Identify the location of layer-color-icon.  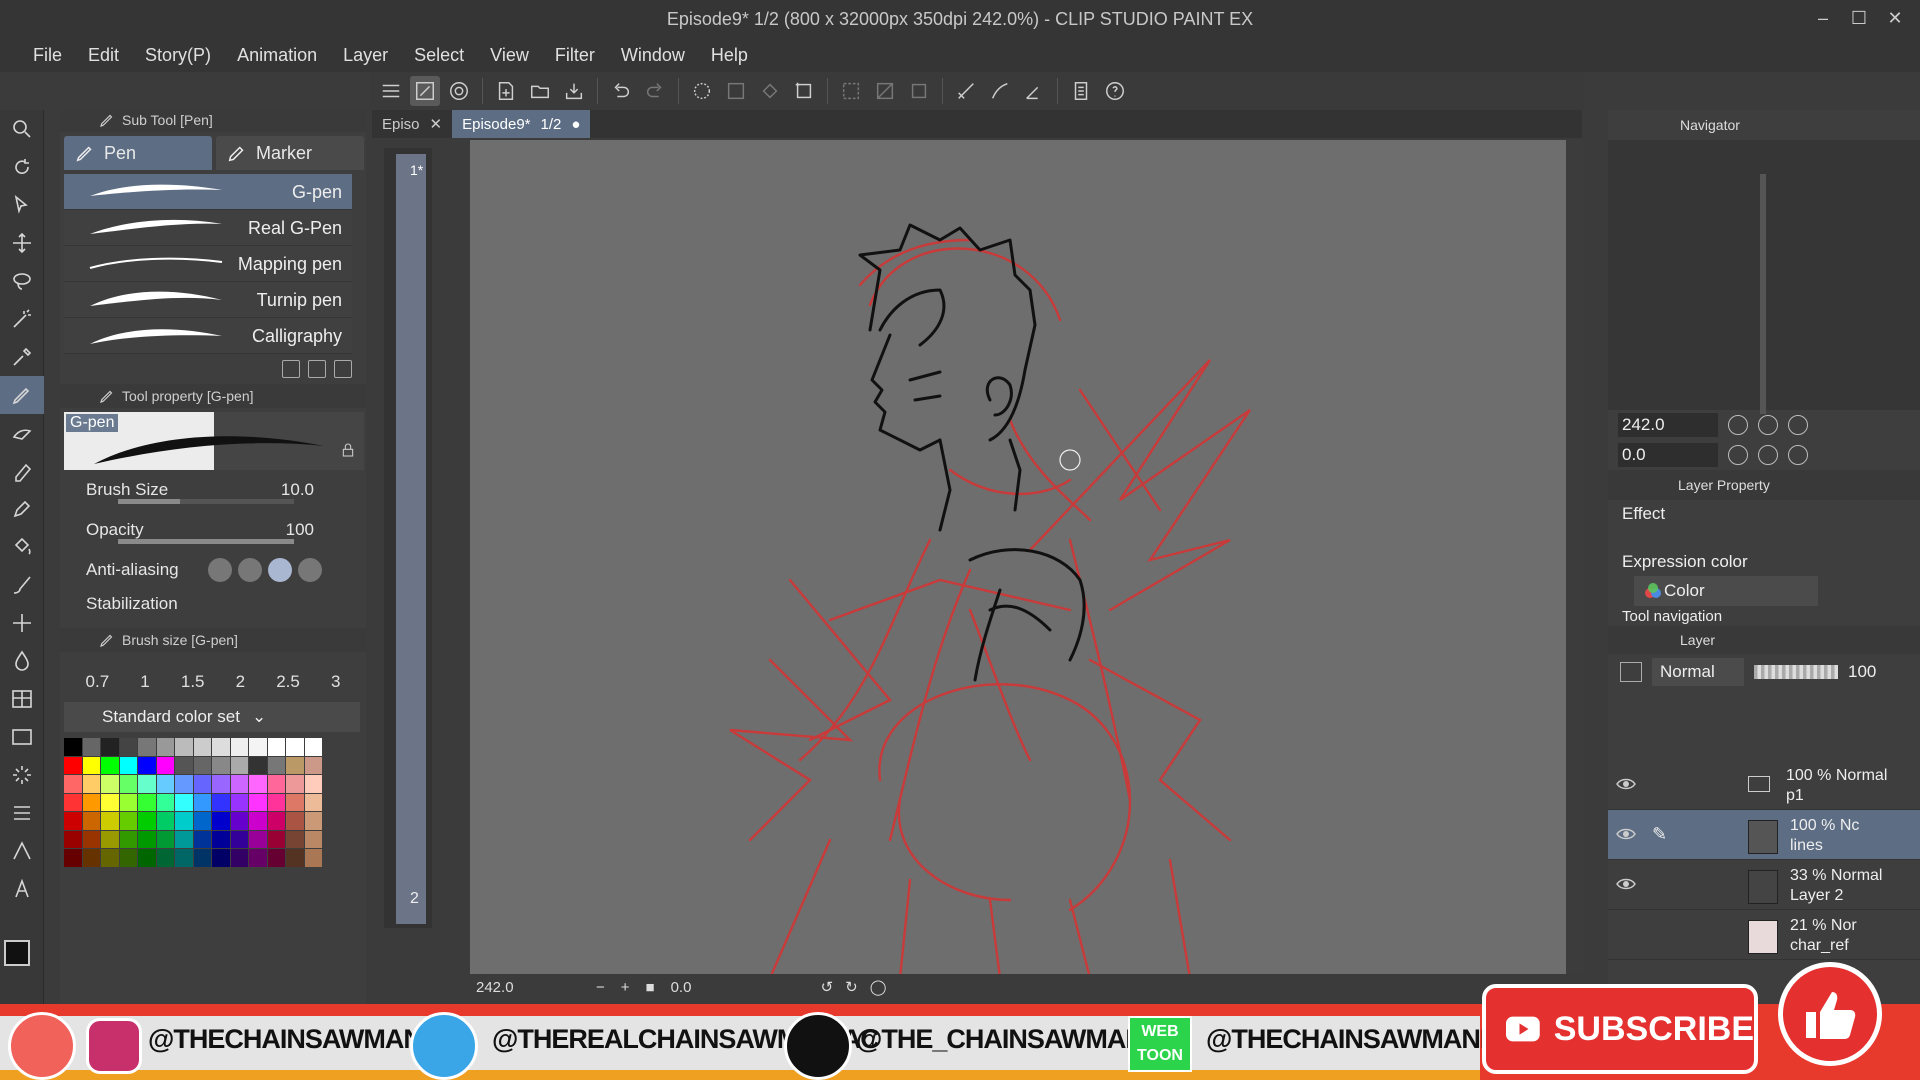
(1631, 672).